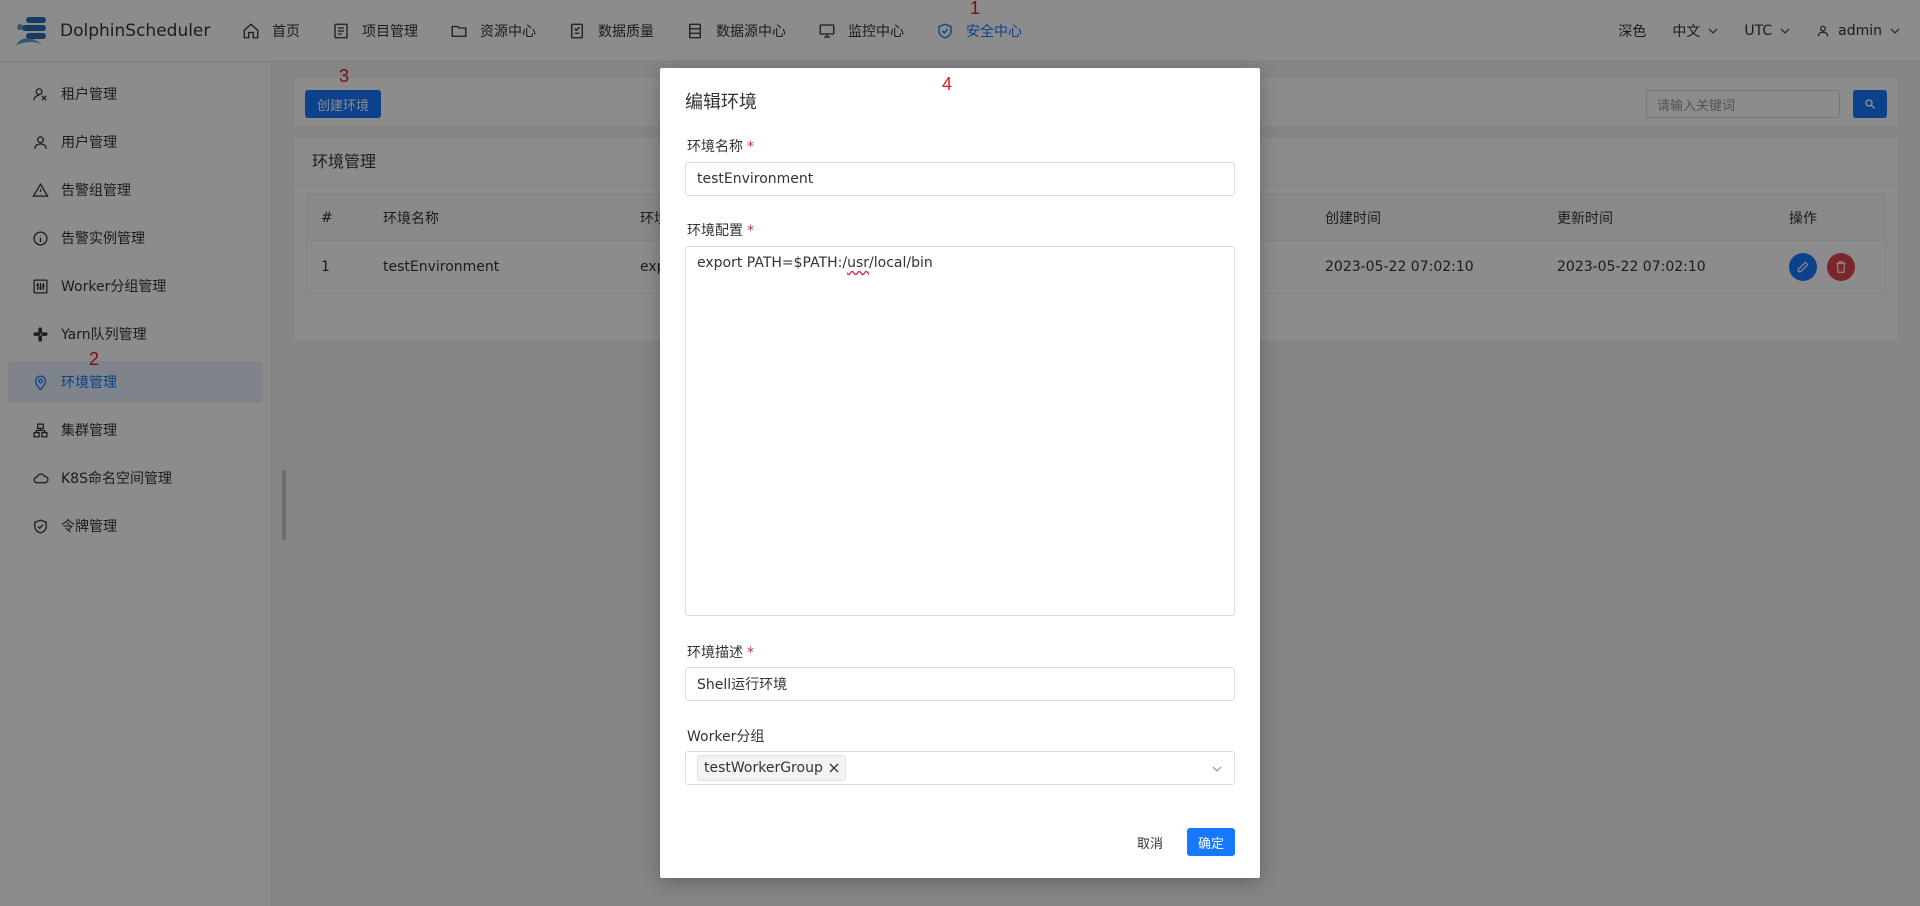 The image size is (1920, 906). What do you see at coordinates (960, 684) in the screenshot?
I see `environment-description-input: Shell运行环境` at bounding box center [960, 684].